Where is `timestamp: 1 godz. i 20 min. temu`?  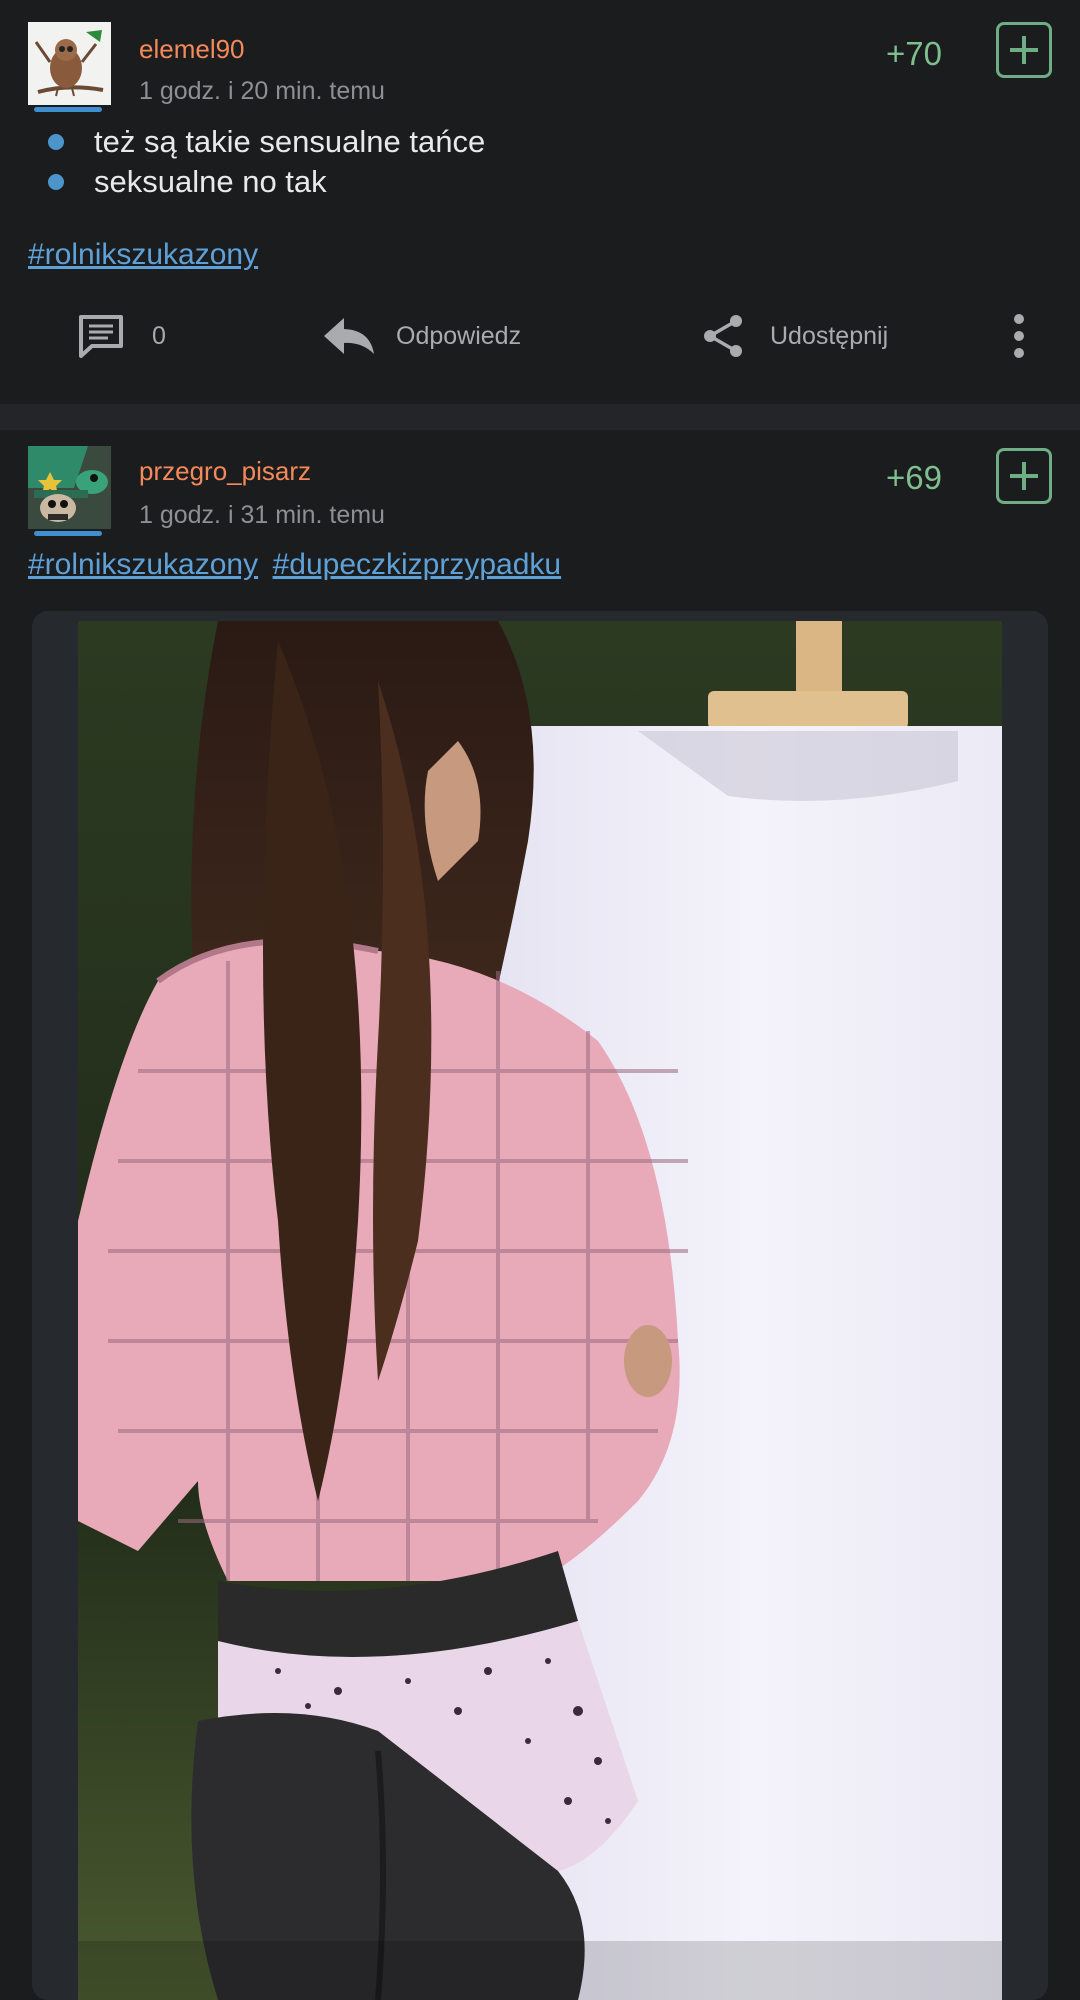 timestamp: 1 godz. i 20 min. temu is located at coordinates (262, 91).